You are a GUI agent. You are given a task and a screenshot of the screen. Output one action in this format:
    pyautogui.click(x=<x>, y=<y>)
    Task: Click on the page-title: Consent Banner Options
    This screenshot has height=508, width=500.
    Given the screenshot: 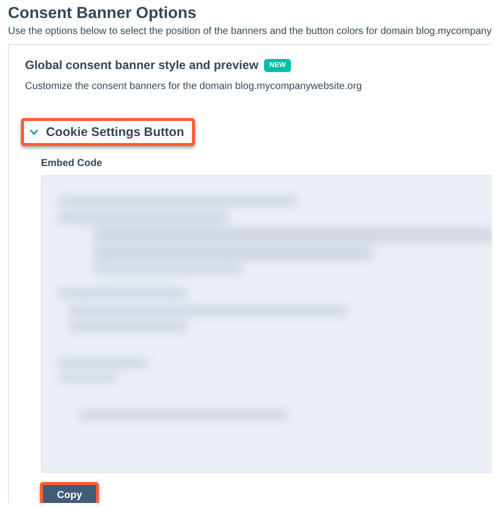 What is the action you would take?
    pyautogui.click(x=103, y=14)
    